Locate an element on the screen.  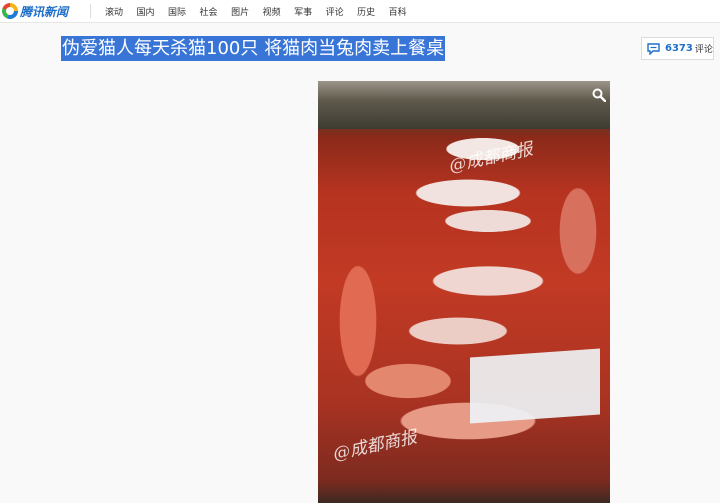
site-logo-text: 腾讯新闻 is located at coordinates (44, 11).